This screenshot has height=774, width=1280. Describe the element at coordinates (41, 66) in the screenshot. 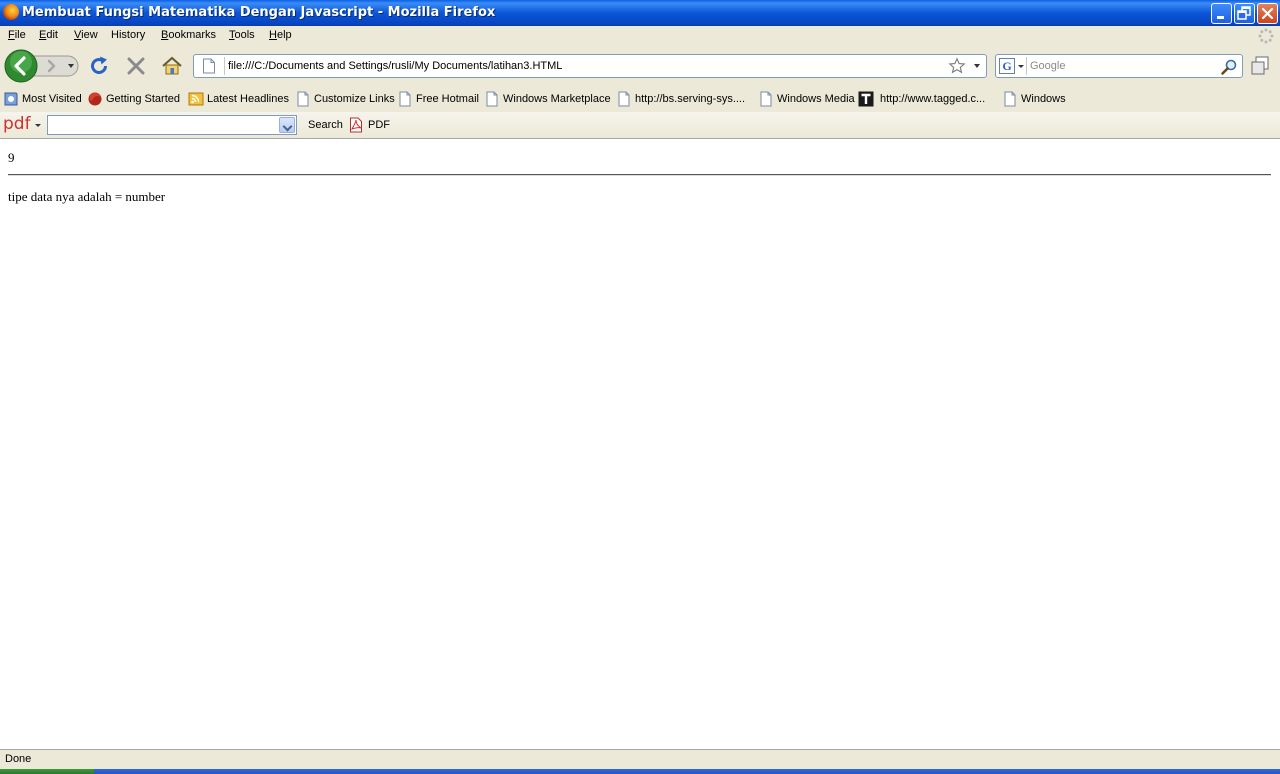

I see `back-forward-group` at that location.